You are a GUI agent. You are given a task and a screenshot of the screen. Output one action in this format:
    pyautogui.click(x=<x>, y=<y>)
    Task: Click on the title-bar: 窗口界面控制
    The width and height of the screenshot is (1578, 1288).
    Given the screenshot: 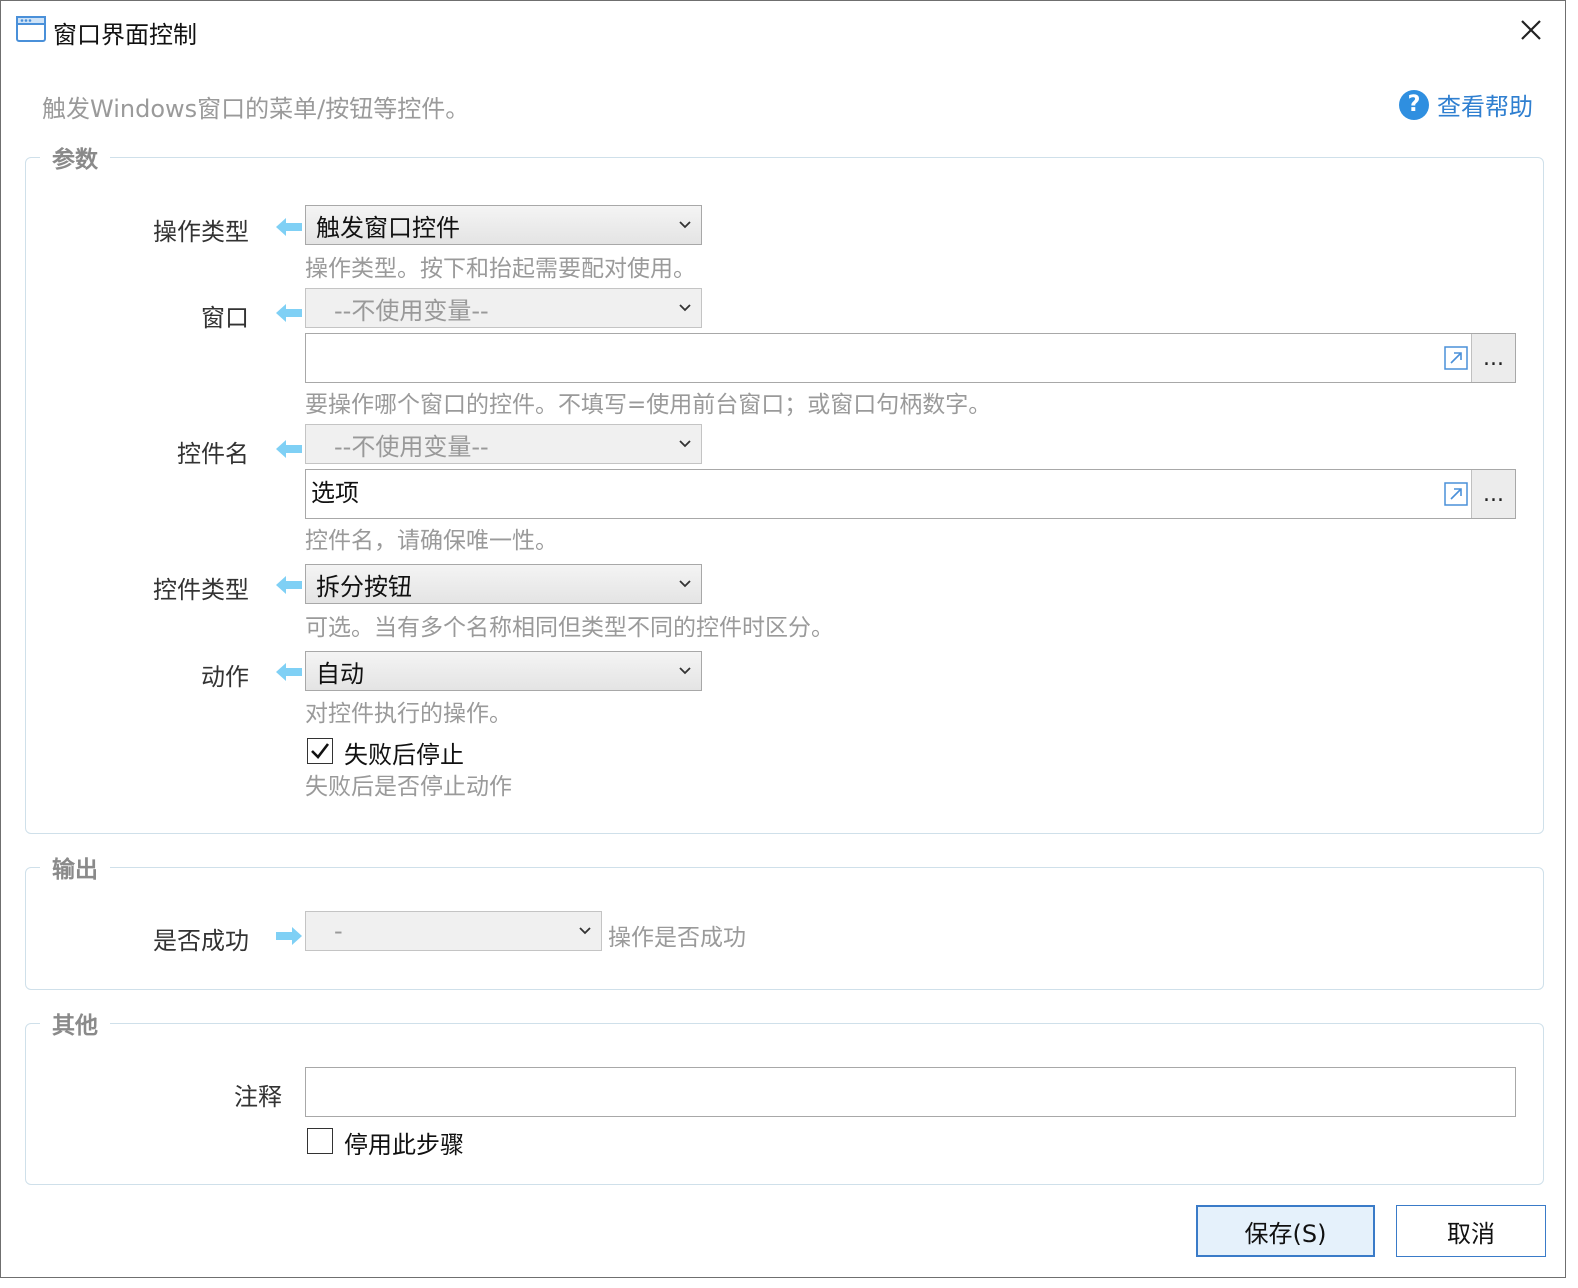 What is the action you would take?
    pyautogui.click(x=783, y=31)
    